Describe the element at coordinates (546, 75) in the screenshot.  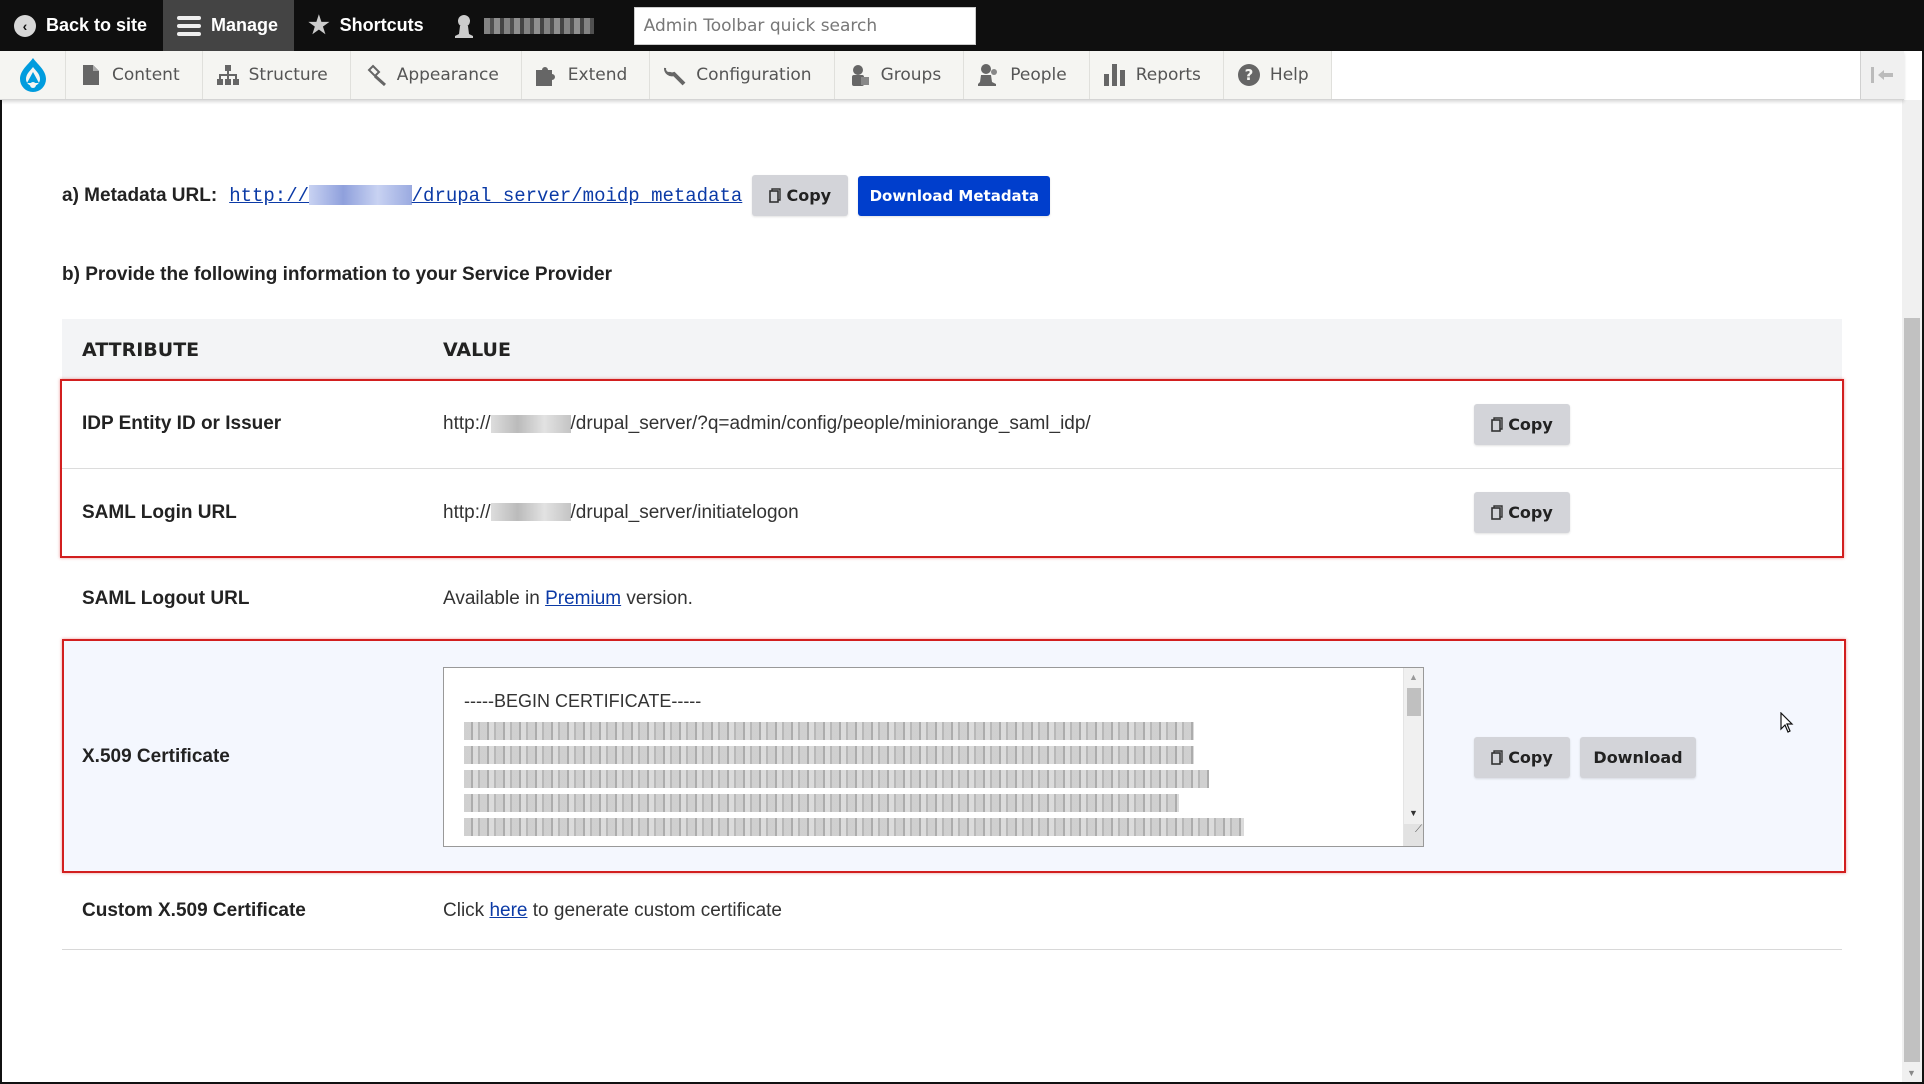
I see `puzzle-icon` at that location.